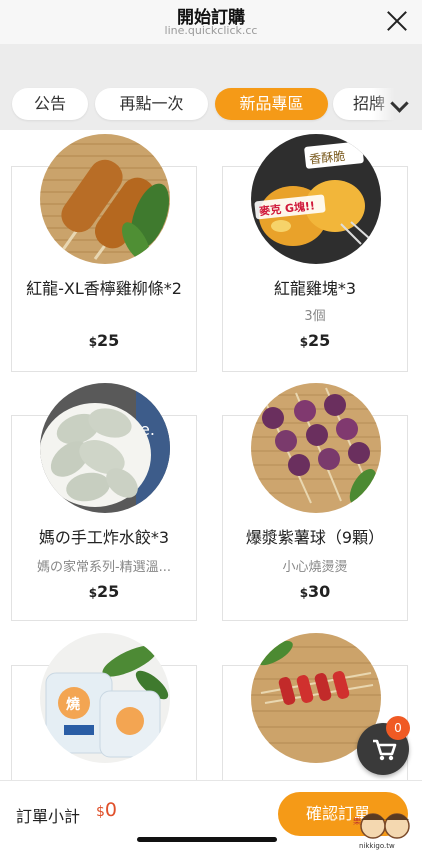 This screenshot has height=851, width=422. Describe the element at coordinates (211, 22) in the screenshot. I see `page-header: 開始訂購 line.quickclick.cc` at that location.